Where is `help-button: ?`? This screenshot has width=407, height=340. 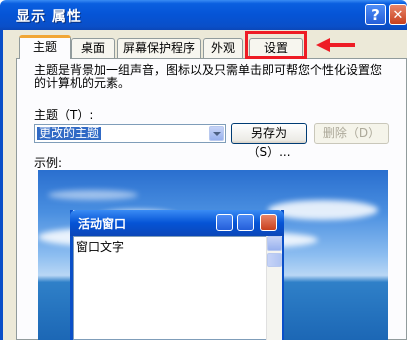 help-button: ? is located at coordinates (375, 14).